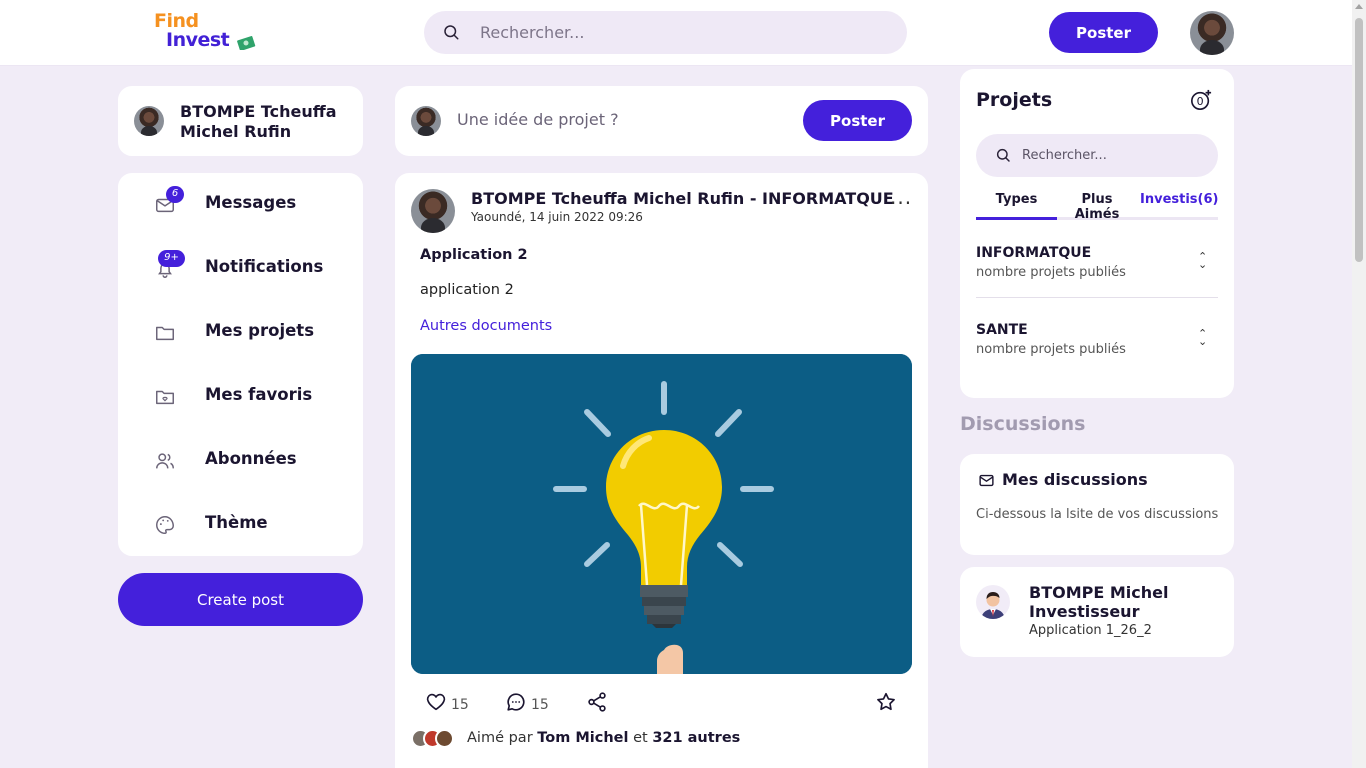 The height and width of the screenshot is (768, 1366). I want to click on my-discussions-title: Mes discussions, so click(1075, 479).